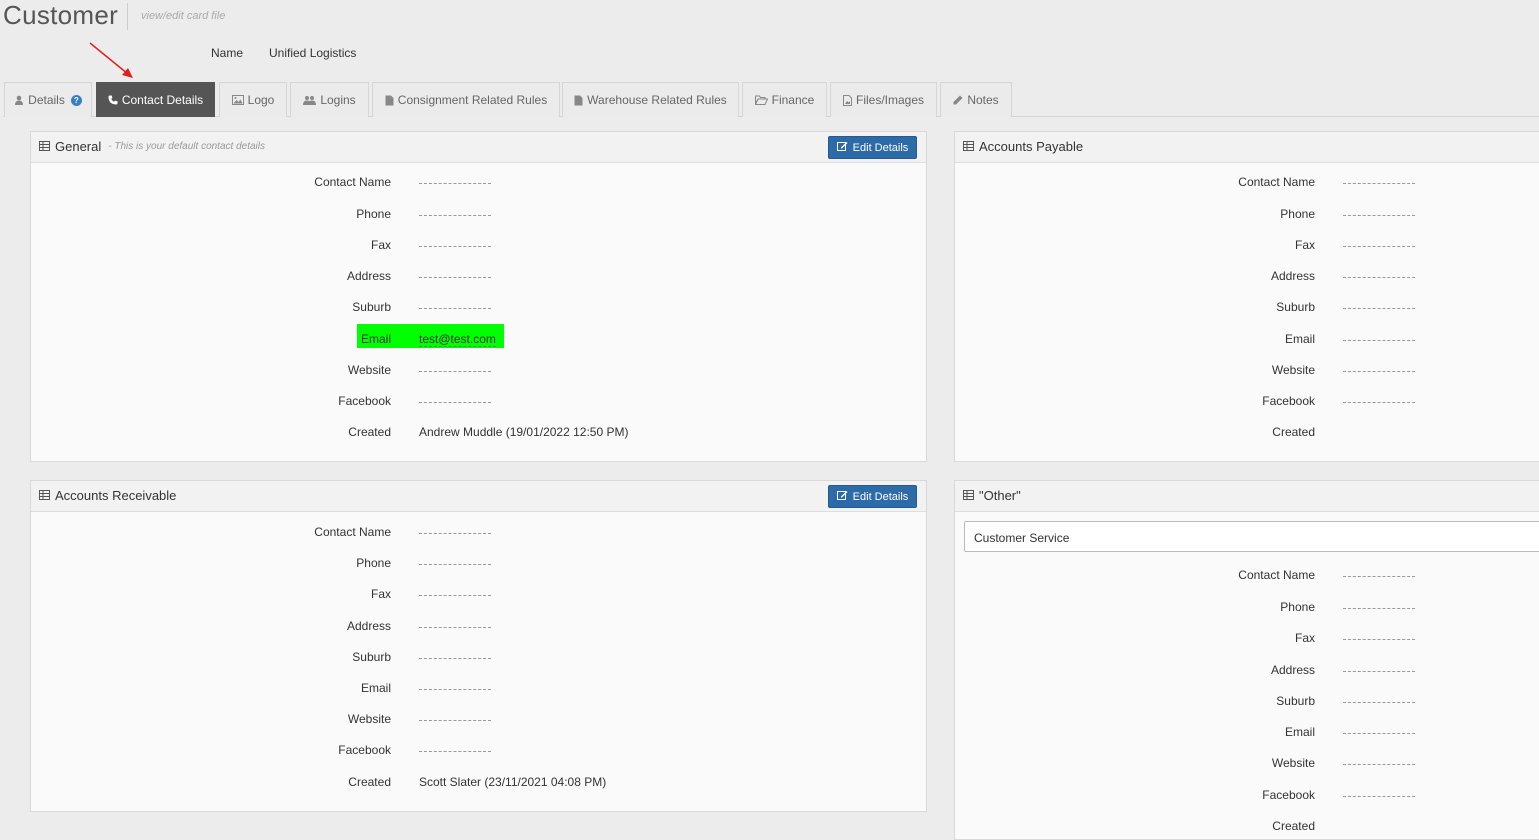 The image size is (1539, 840). I want to click on pencil-icon, so click(958, 100).